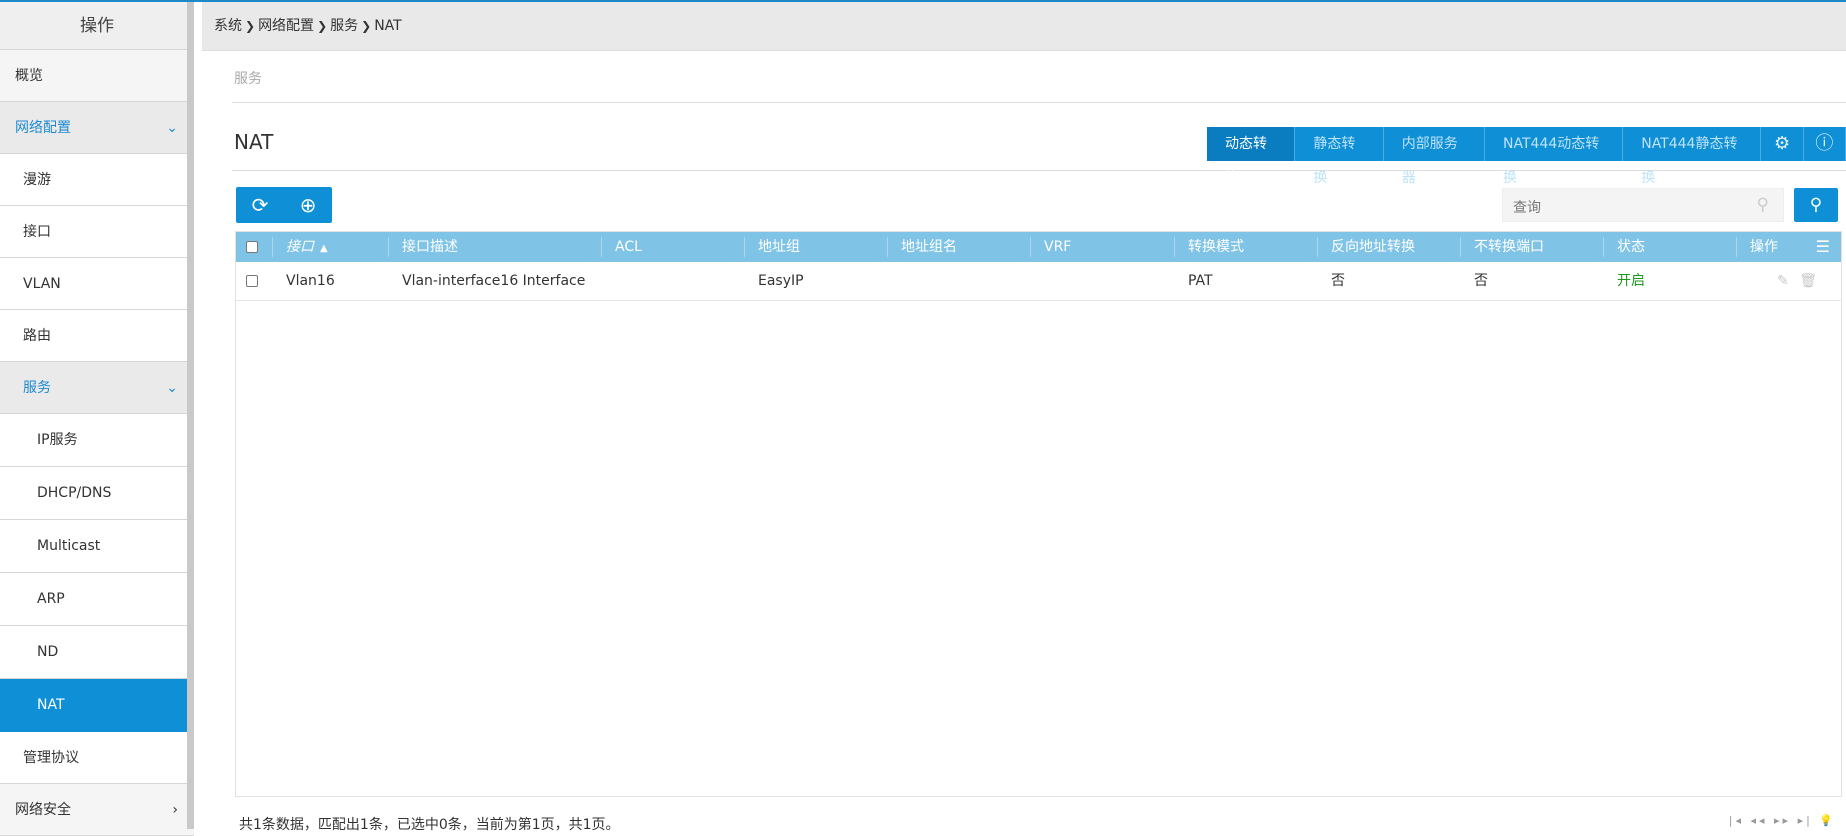 The width and height of the screenshot is (1846, 836). I want to click on breadcrumb-item: 系统, so click(228, 26).